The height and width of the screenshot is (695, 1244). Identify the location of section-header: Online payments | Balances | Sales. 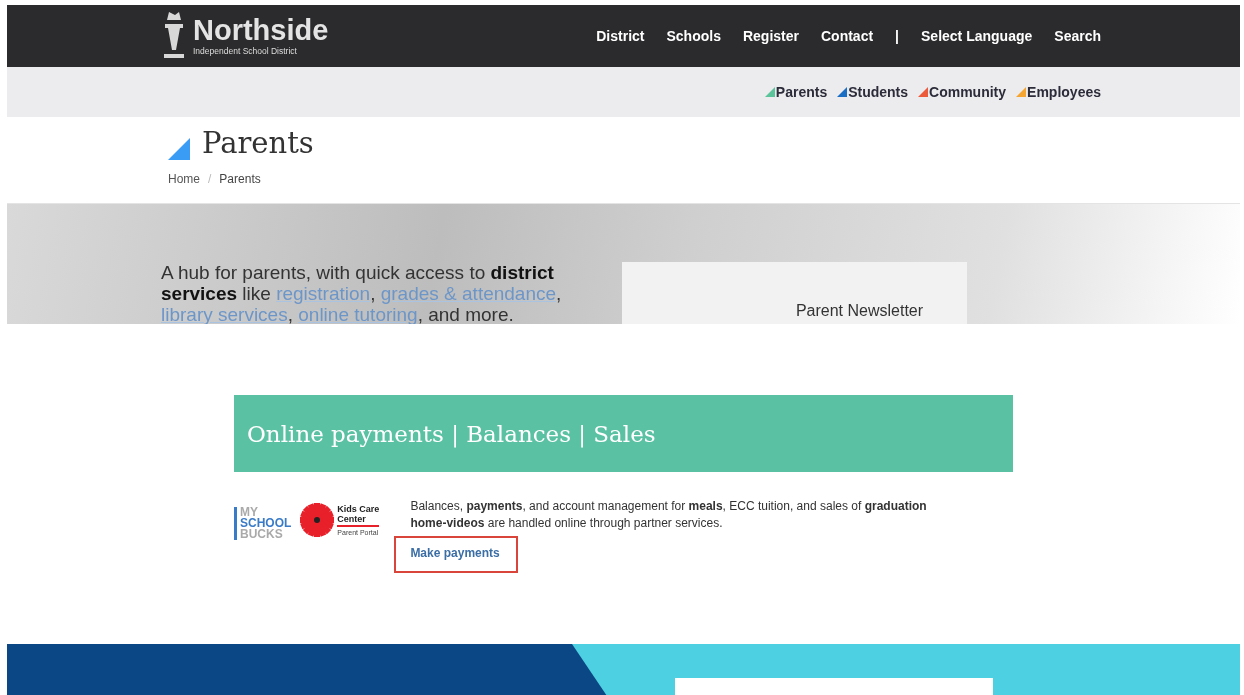
(623, 433).